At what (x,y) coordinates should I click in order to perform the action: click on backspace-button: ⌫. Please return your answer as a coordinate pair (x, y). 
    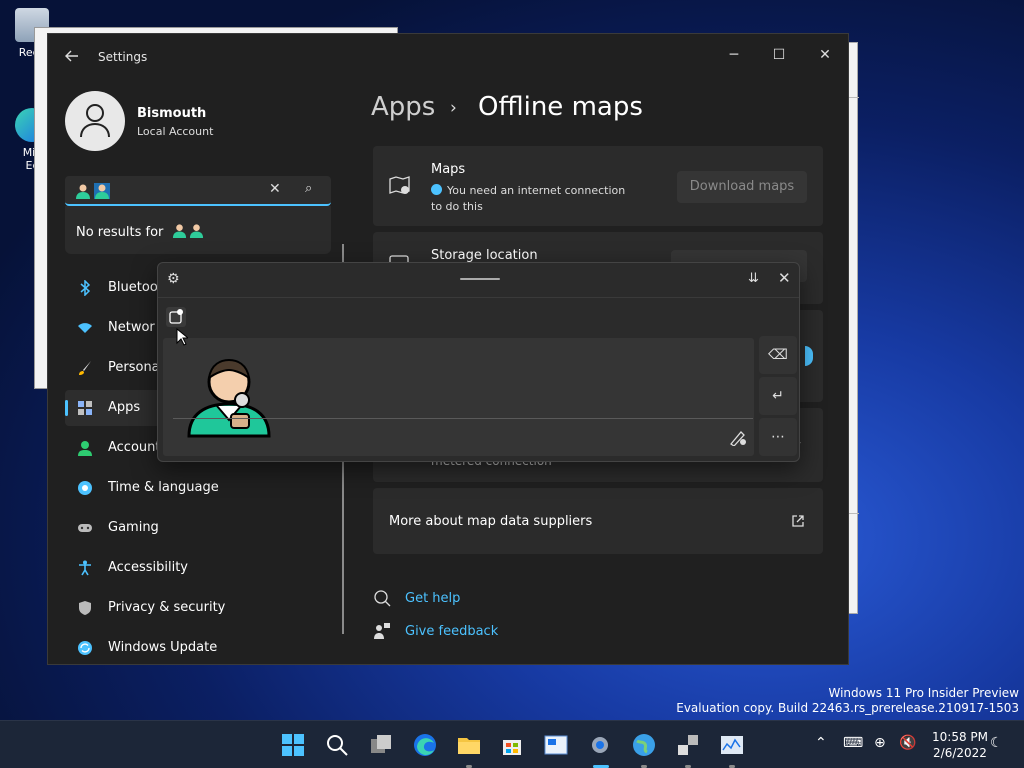
    Looking at the image, I should click on (778, 355).